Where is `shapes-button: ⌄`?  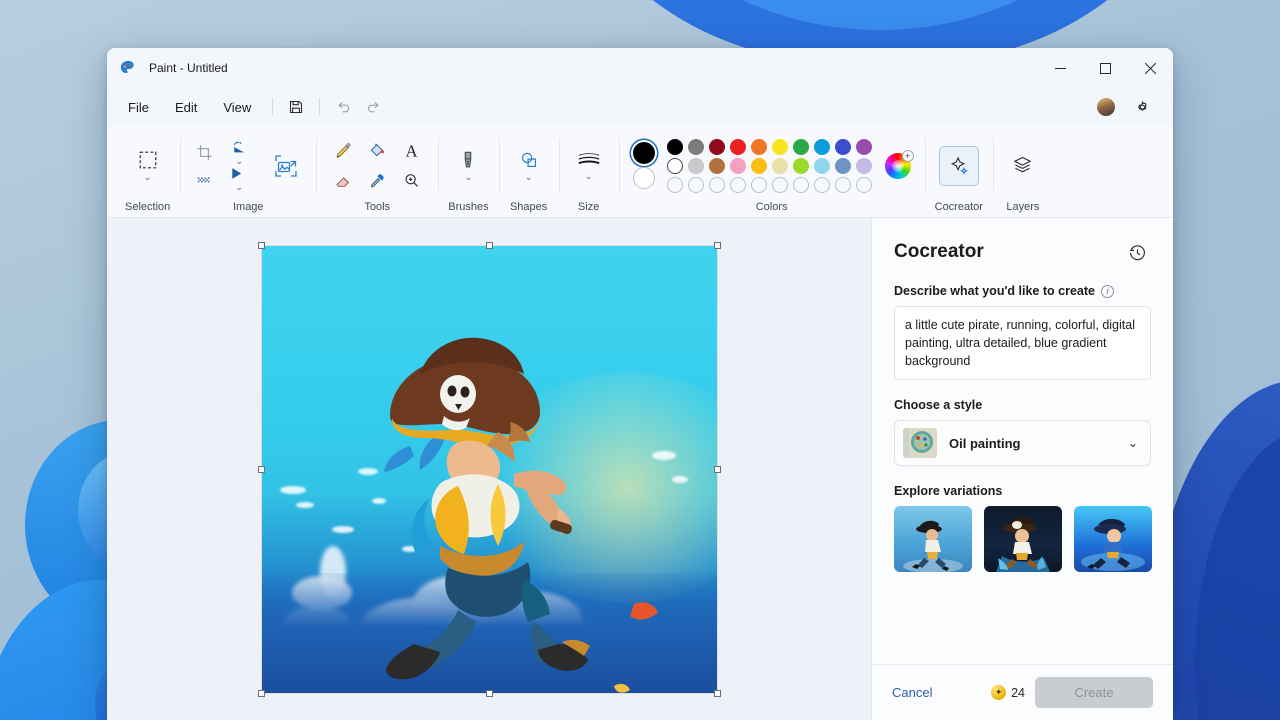
shapes-button: ⌄ is located at coordinates (529, 166).